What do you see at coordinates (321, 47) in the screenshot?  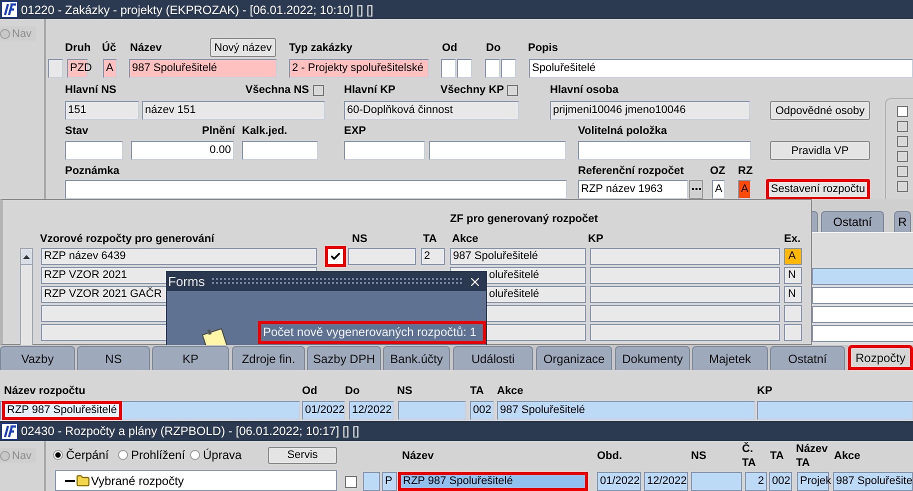 I see `field-label: Typ zakázky` at bounding box center [321, 47].